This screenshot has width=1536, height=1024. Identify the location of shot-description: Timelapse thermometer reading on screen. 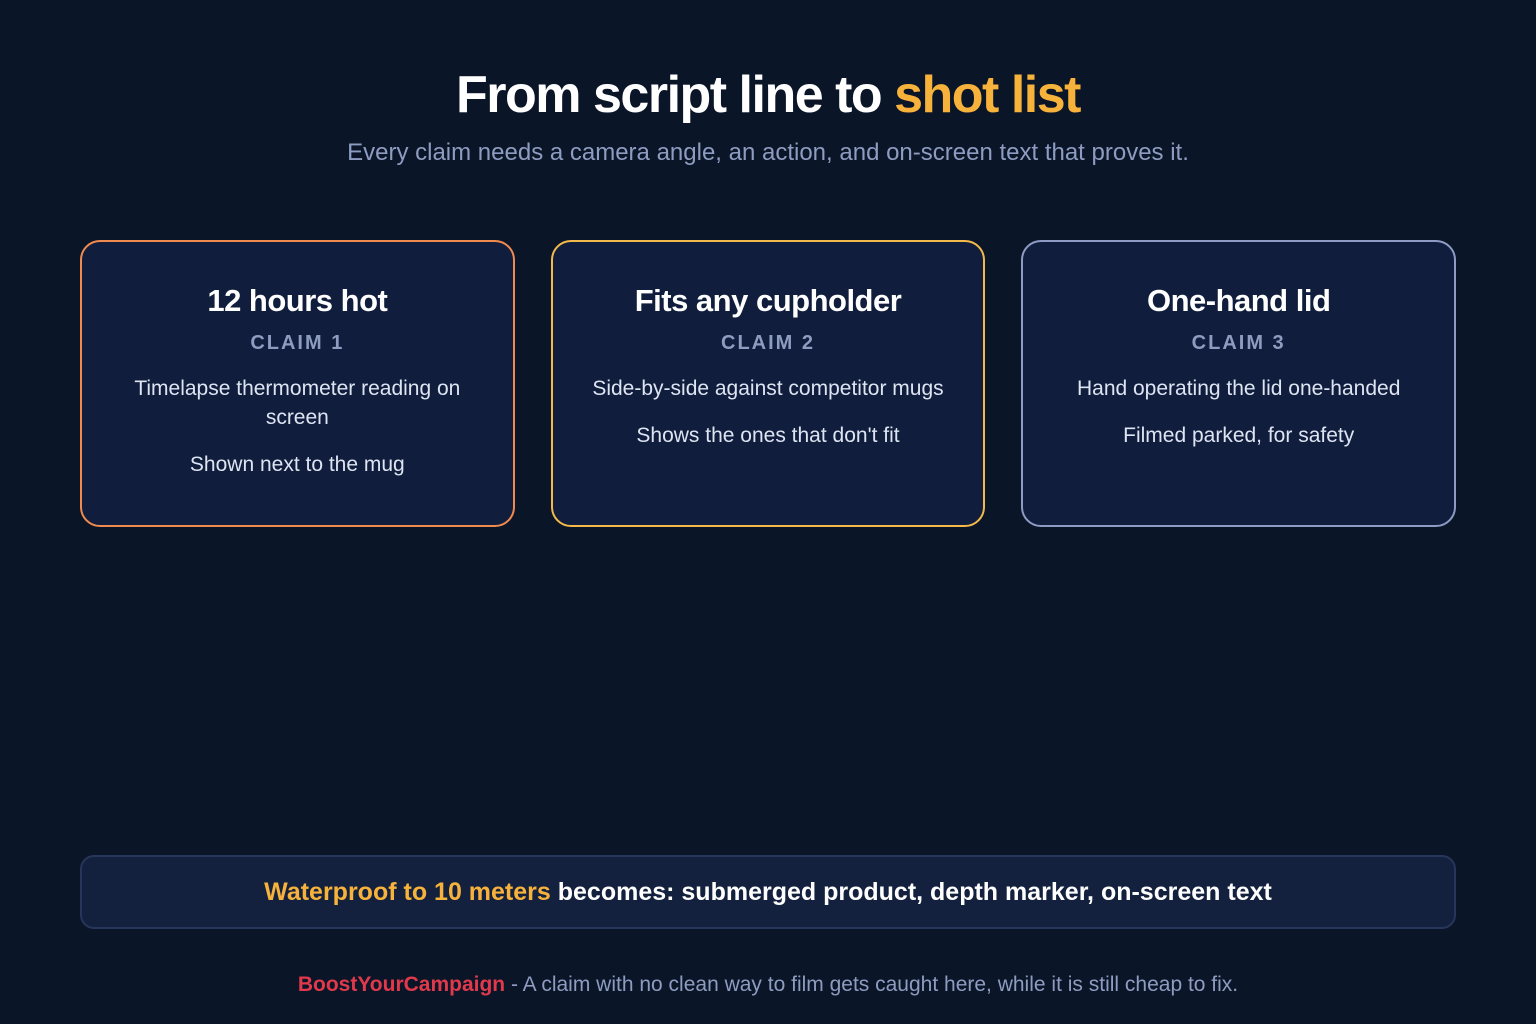
(297, 403).